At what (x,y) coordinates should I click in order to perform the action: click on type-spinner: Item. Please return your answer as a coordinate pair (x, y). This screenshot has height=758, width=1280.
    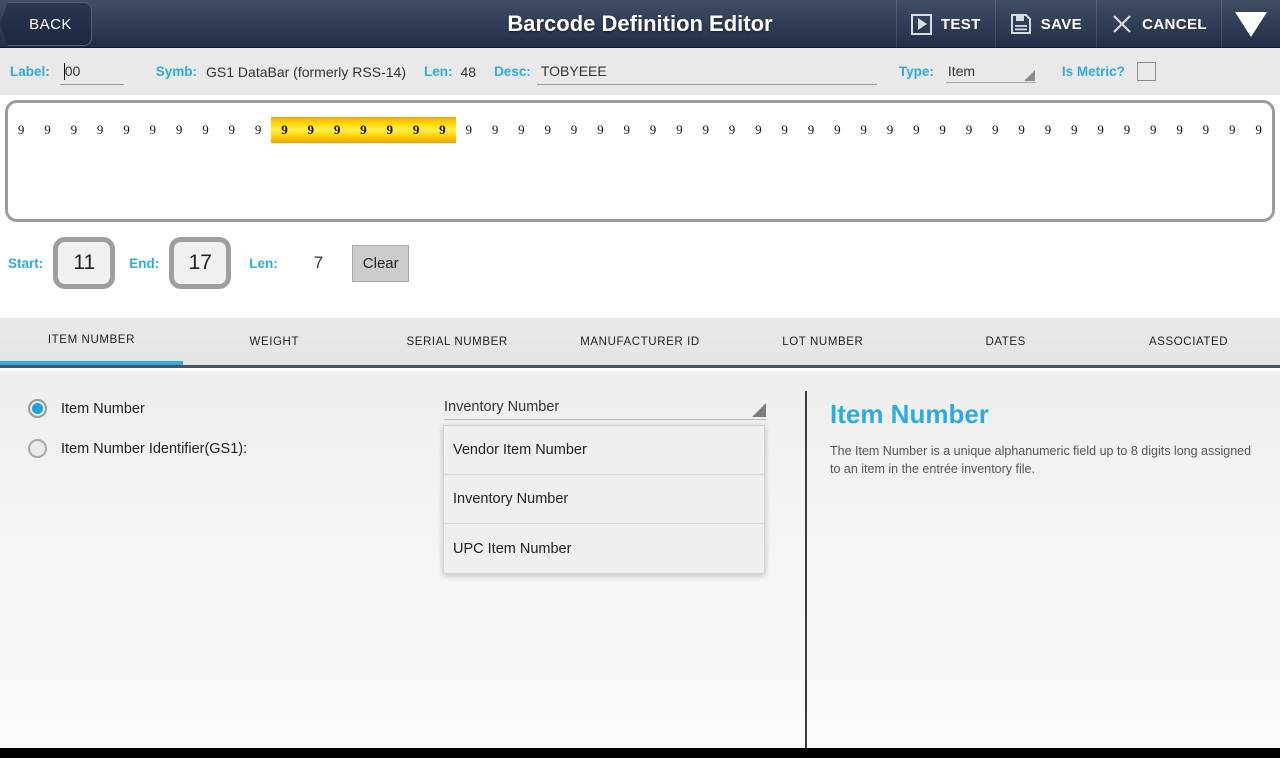
    Looking at the image, I should click on (990, 72).